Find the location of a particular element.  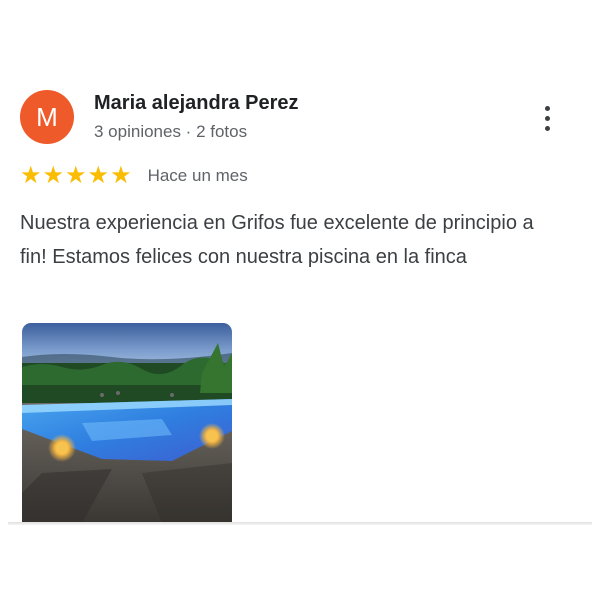

author-name: Maria alejandra Perez is located at coordinates (196, 103).